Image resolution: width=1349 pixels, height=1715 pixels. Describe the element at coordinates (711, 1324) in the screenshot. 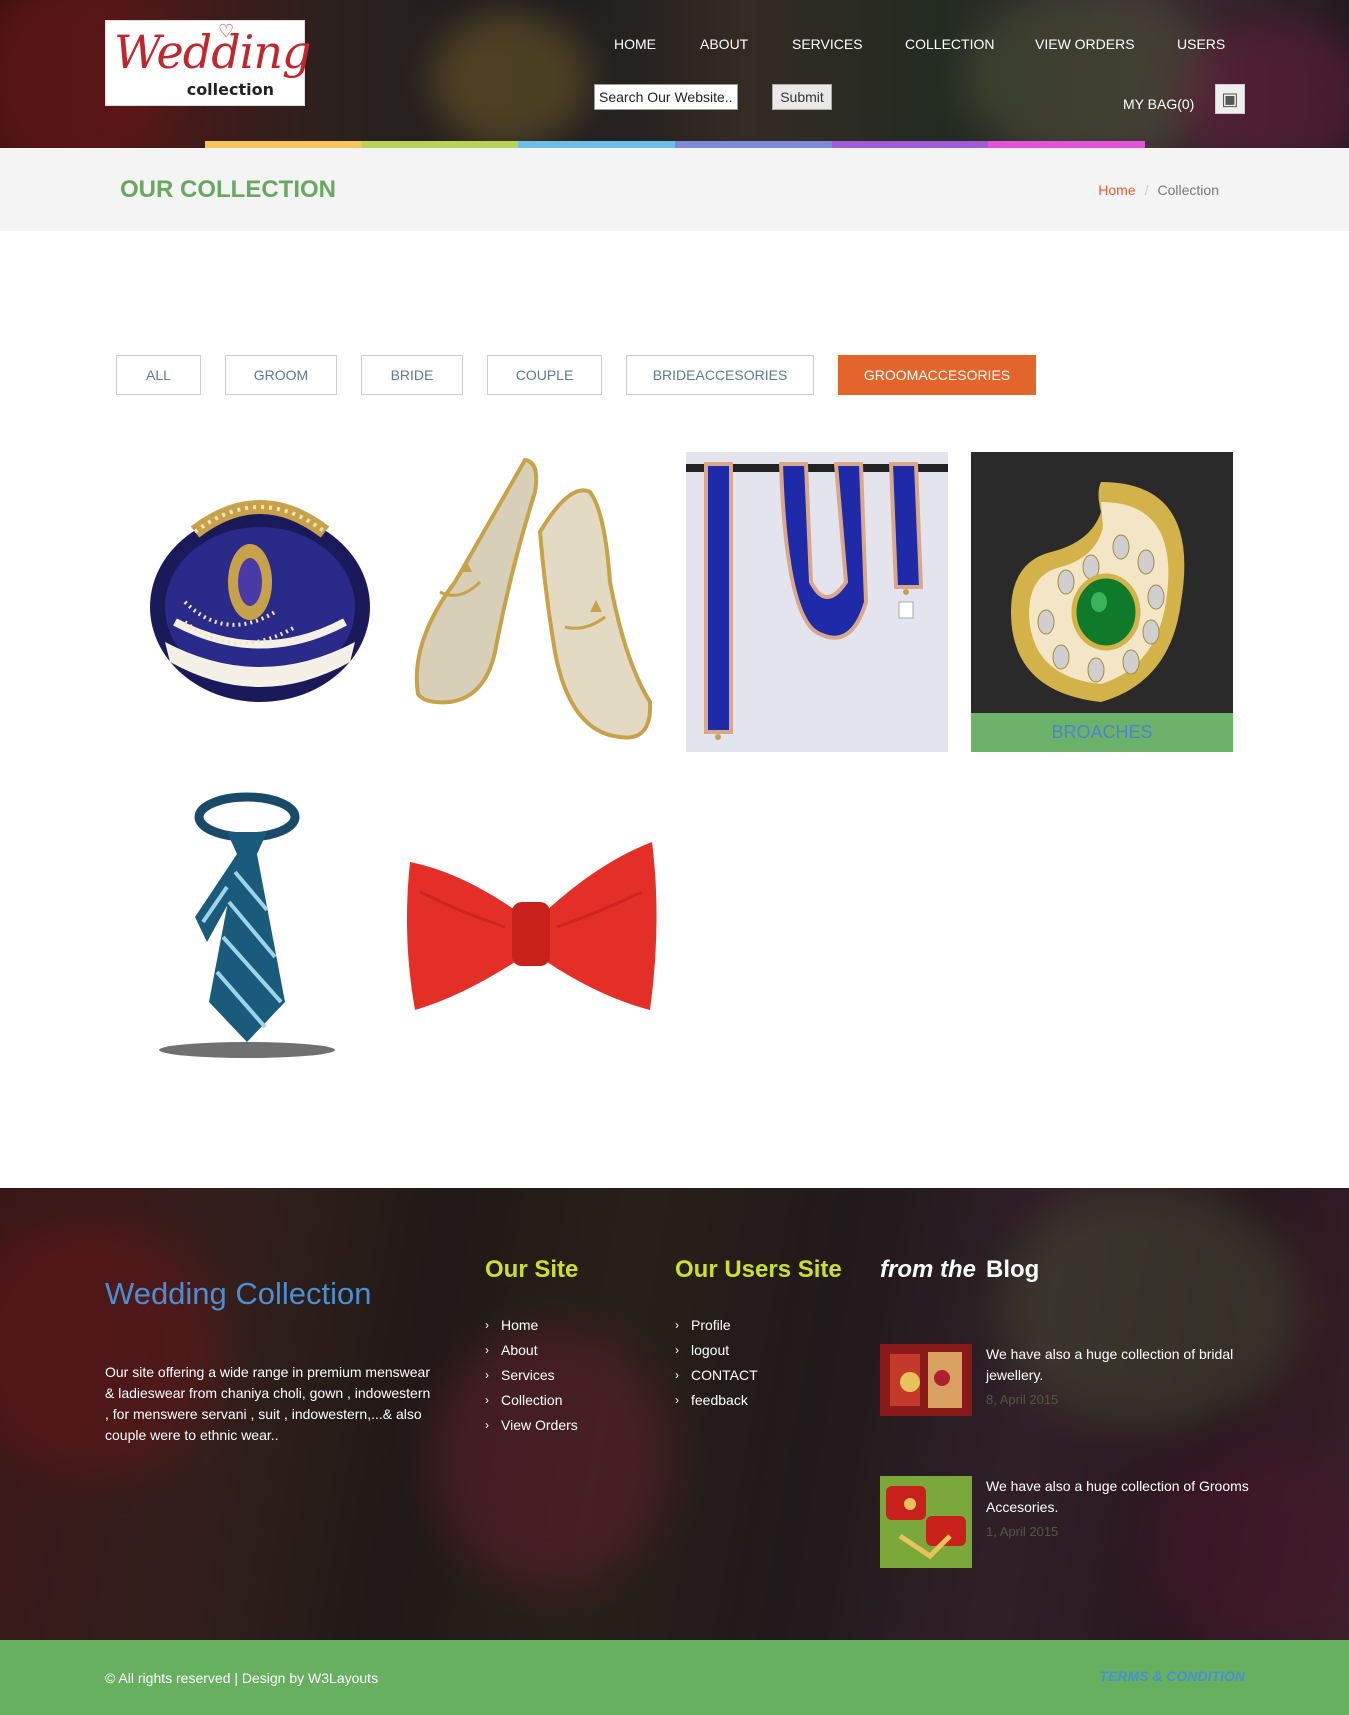

I see `footer-link-label: Profile` at that location.